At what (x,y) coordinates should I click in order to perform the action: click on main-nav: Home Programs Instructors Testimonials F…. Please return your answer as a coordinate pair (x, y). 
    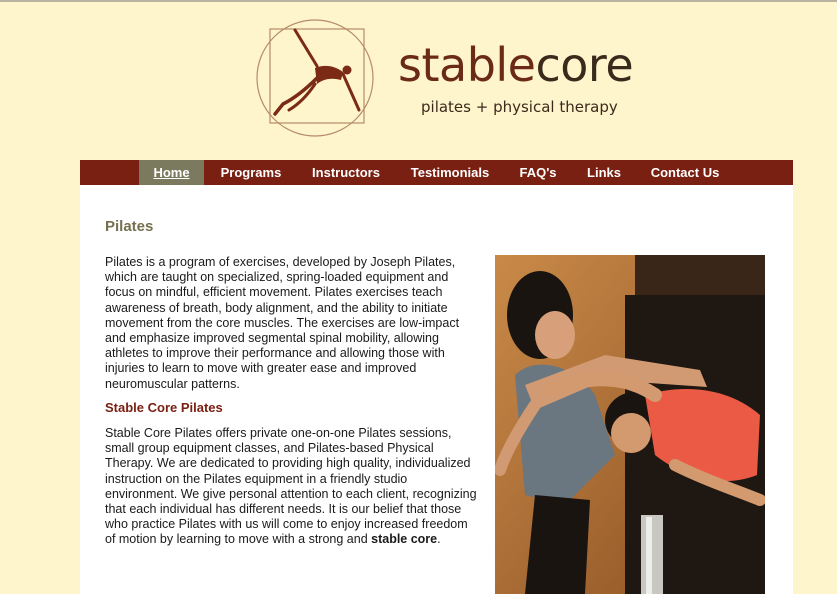
    Looking at the image, I should click on (436, 172).